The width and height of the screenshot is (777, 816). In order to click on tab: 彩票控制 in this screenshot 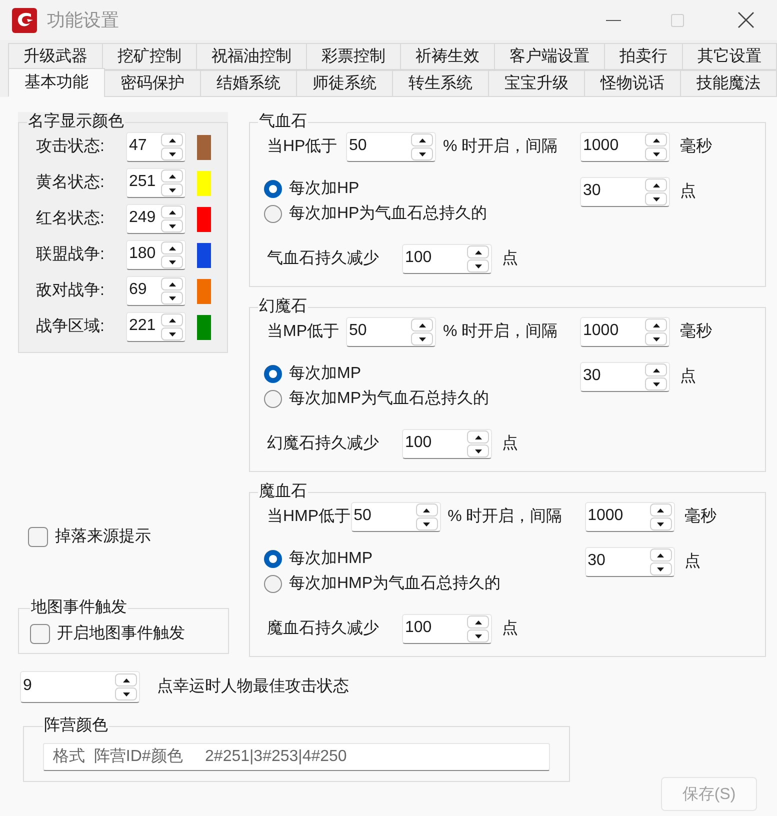, I will do `click(353, 56)`.